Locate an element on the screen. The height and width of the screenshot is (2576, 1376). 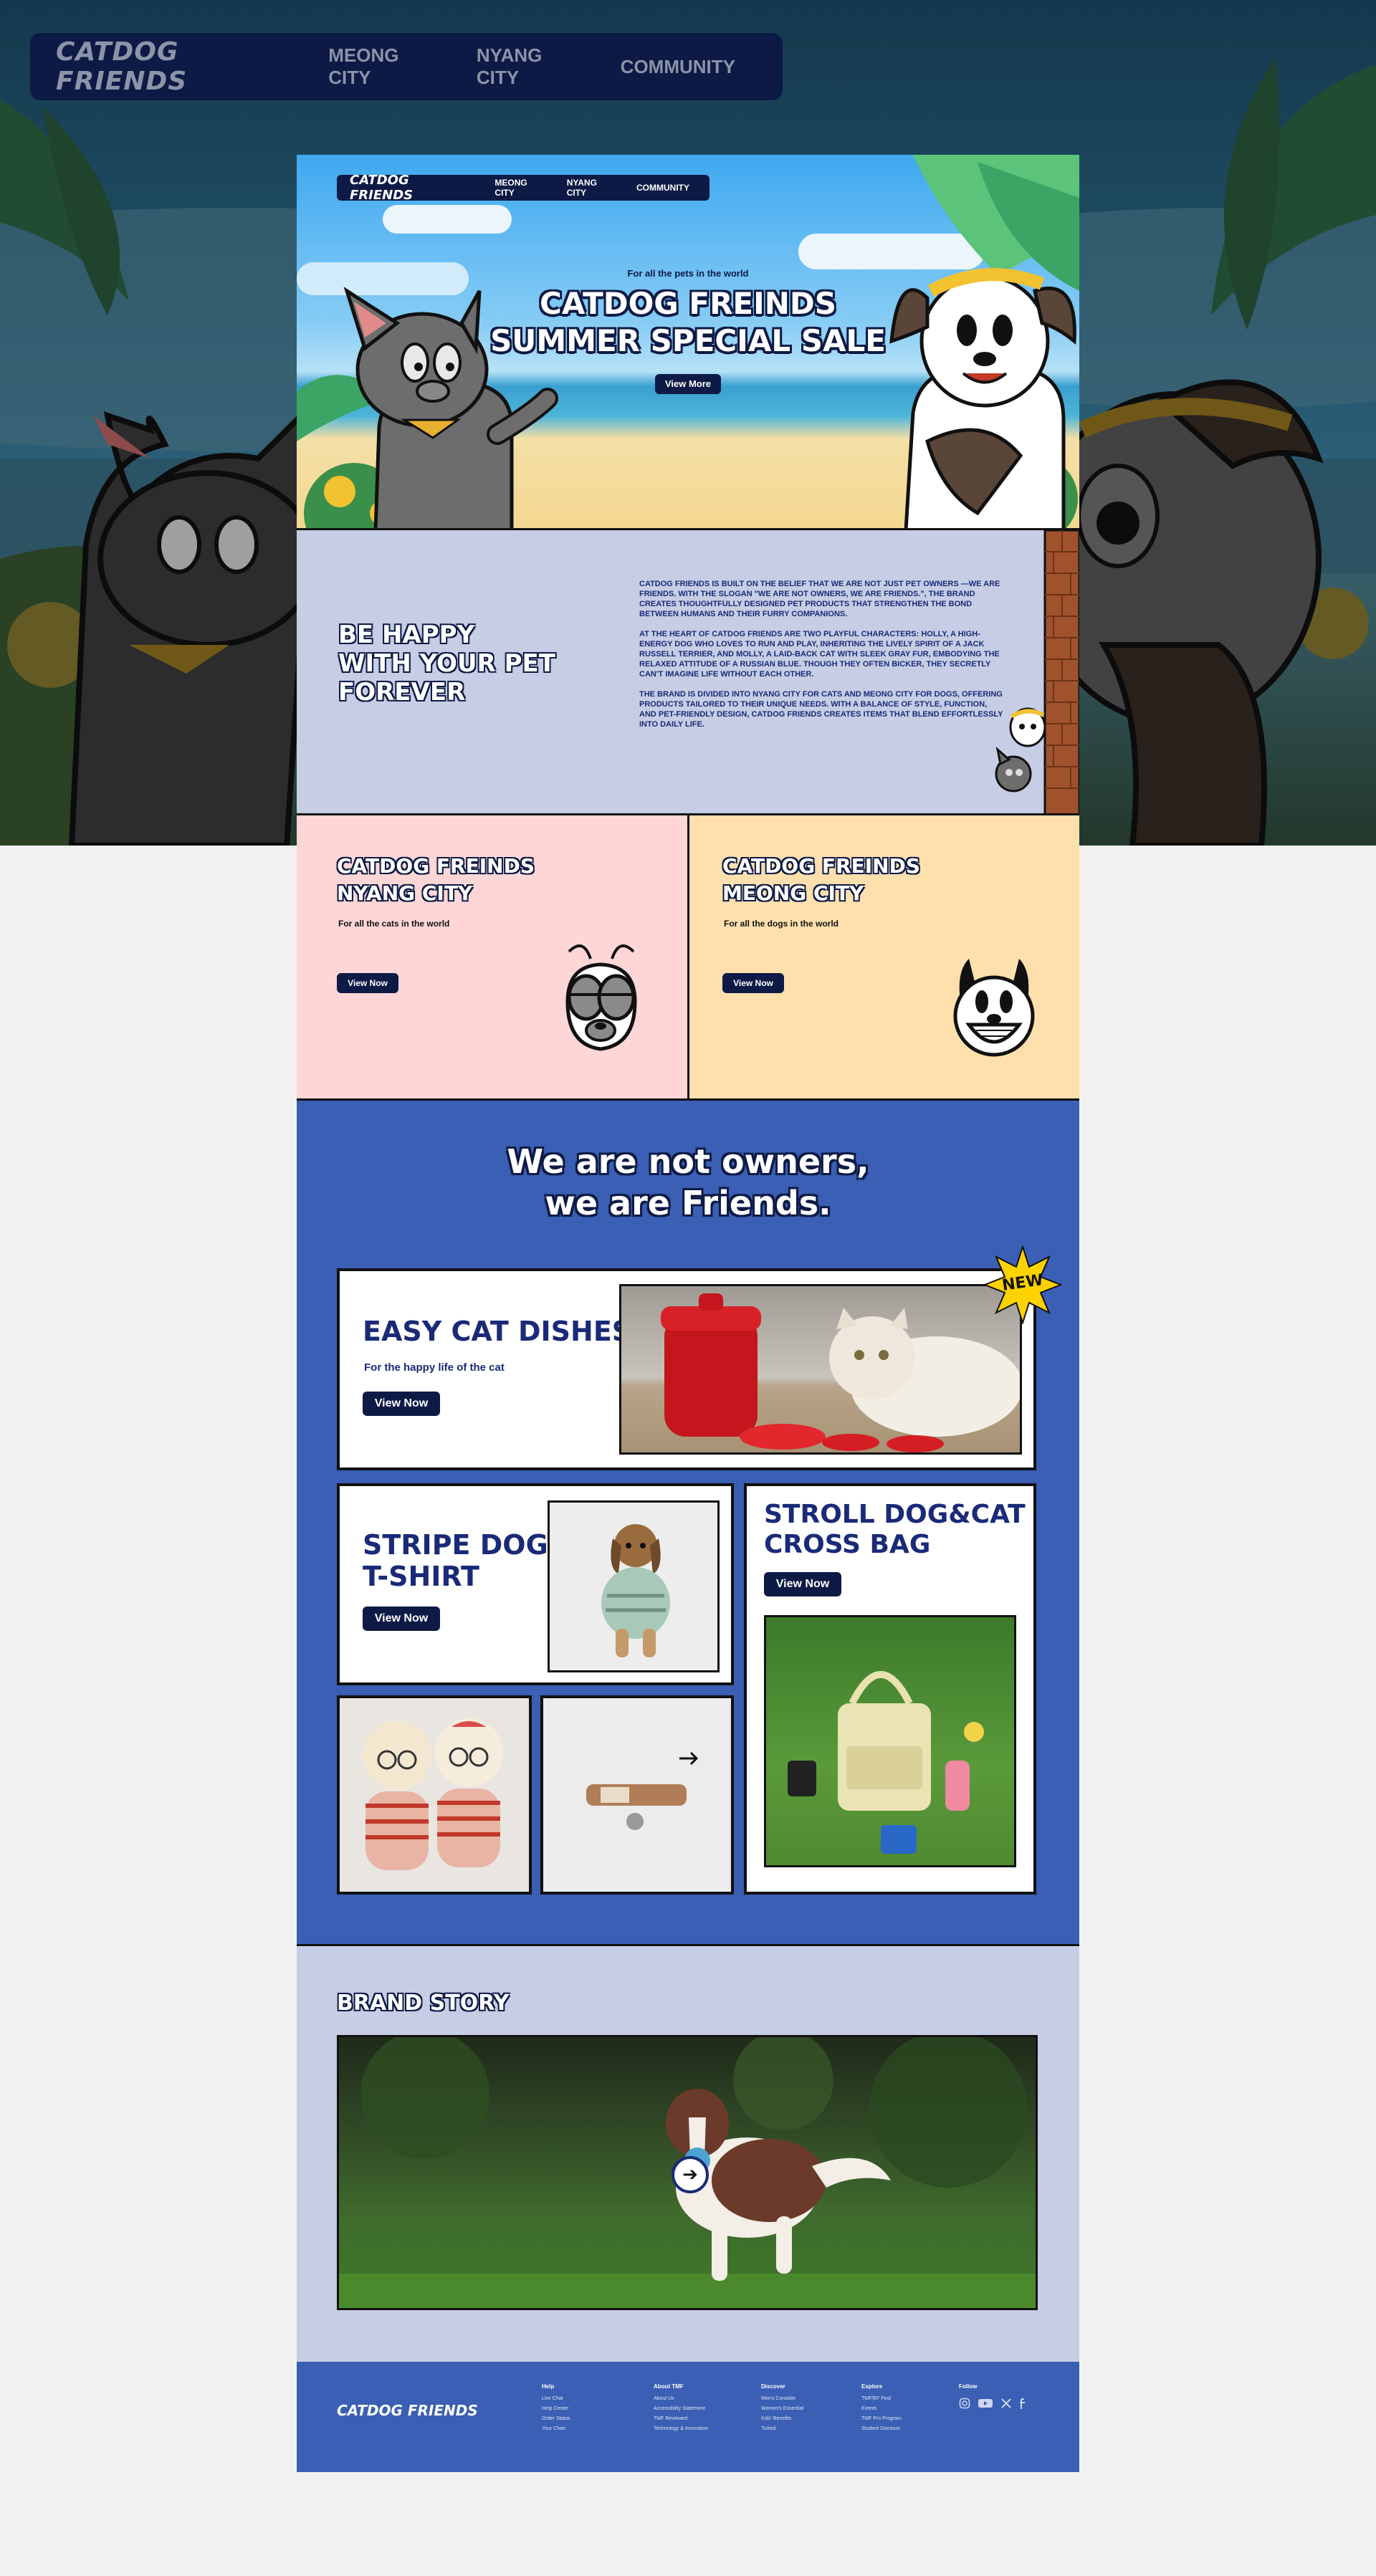
collar-photo-illustration is located at coordinates (637, 1795).